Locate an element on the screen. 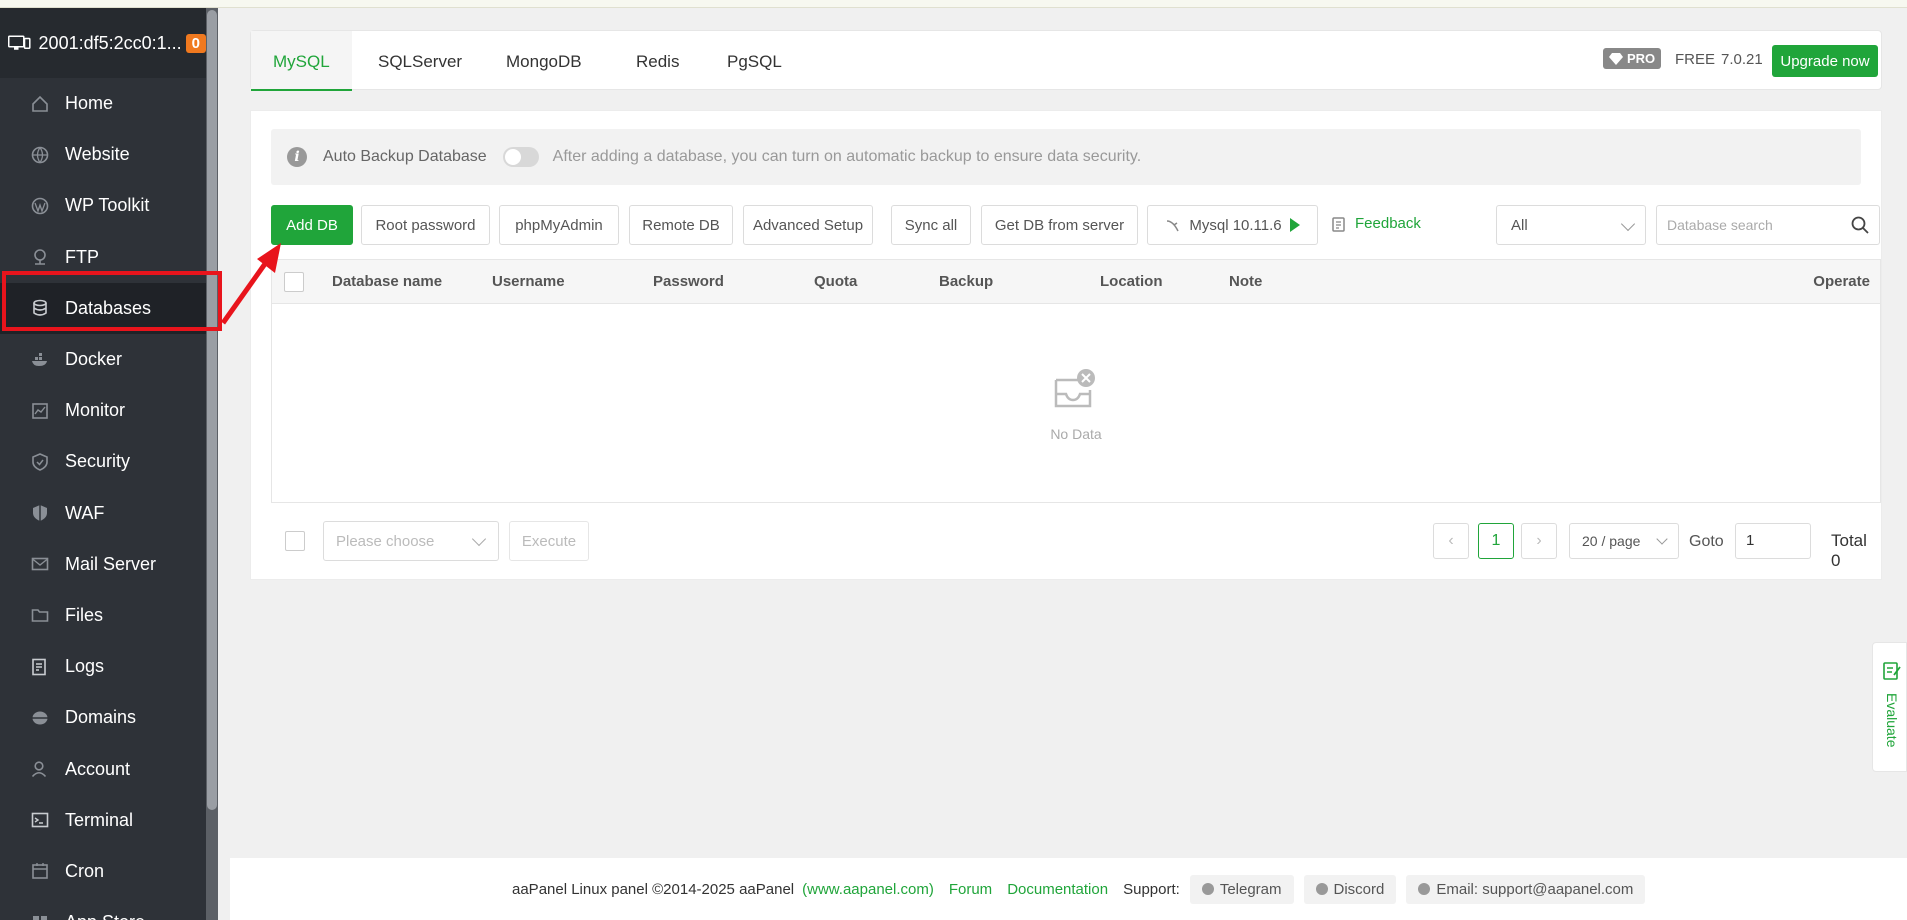 This screenshot has width=1907, height=920. mysql-version-button: Mysql 10.11.6 is located at coordinates (1232, 225).